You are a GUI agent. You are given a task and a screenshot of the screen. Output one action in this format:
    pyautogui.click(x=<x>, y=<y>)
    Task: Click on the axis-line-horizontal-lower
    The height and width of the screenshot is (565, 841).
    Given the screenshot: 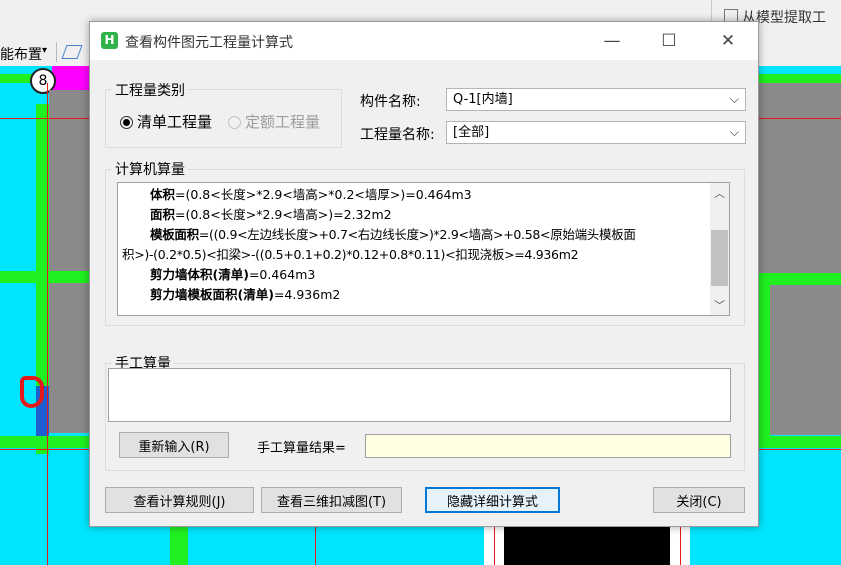 What is the action you would take?
    pyautogui.click(x=44, y=449)
    